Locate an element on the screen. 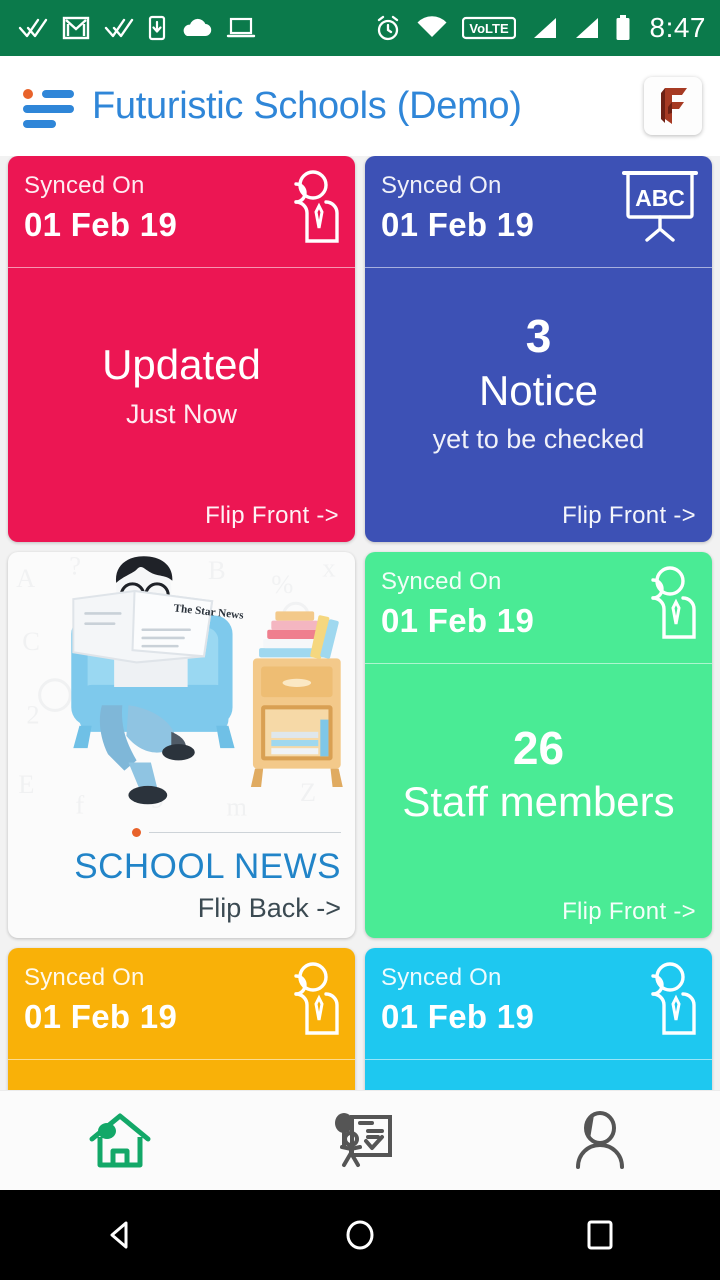 The height and width of the screenshot is (1280, 720). hamburger-menu-icon is located at coordinates (48, 107).